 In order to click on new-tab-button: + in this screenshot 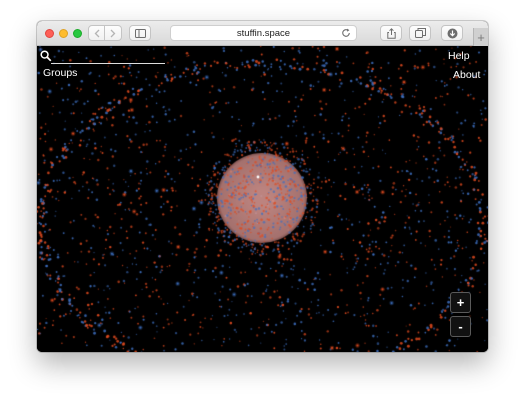, I will do `click(480, 37)`.